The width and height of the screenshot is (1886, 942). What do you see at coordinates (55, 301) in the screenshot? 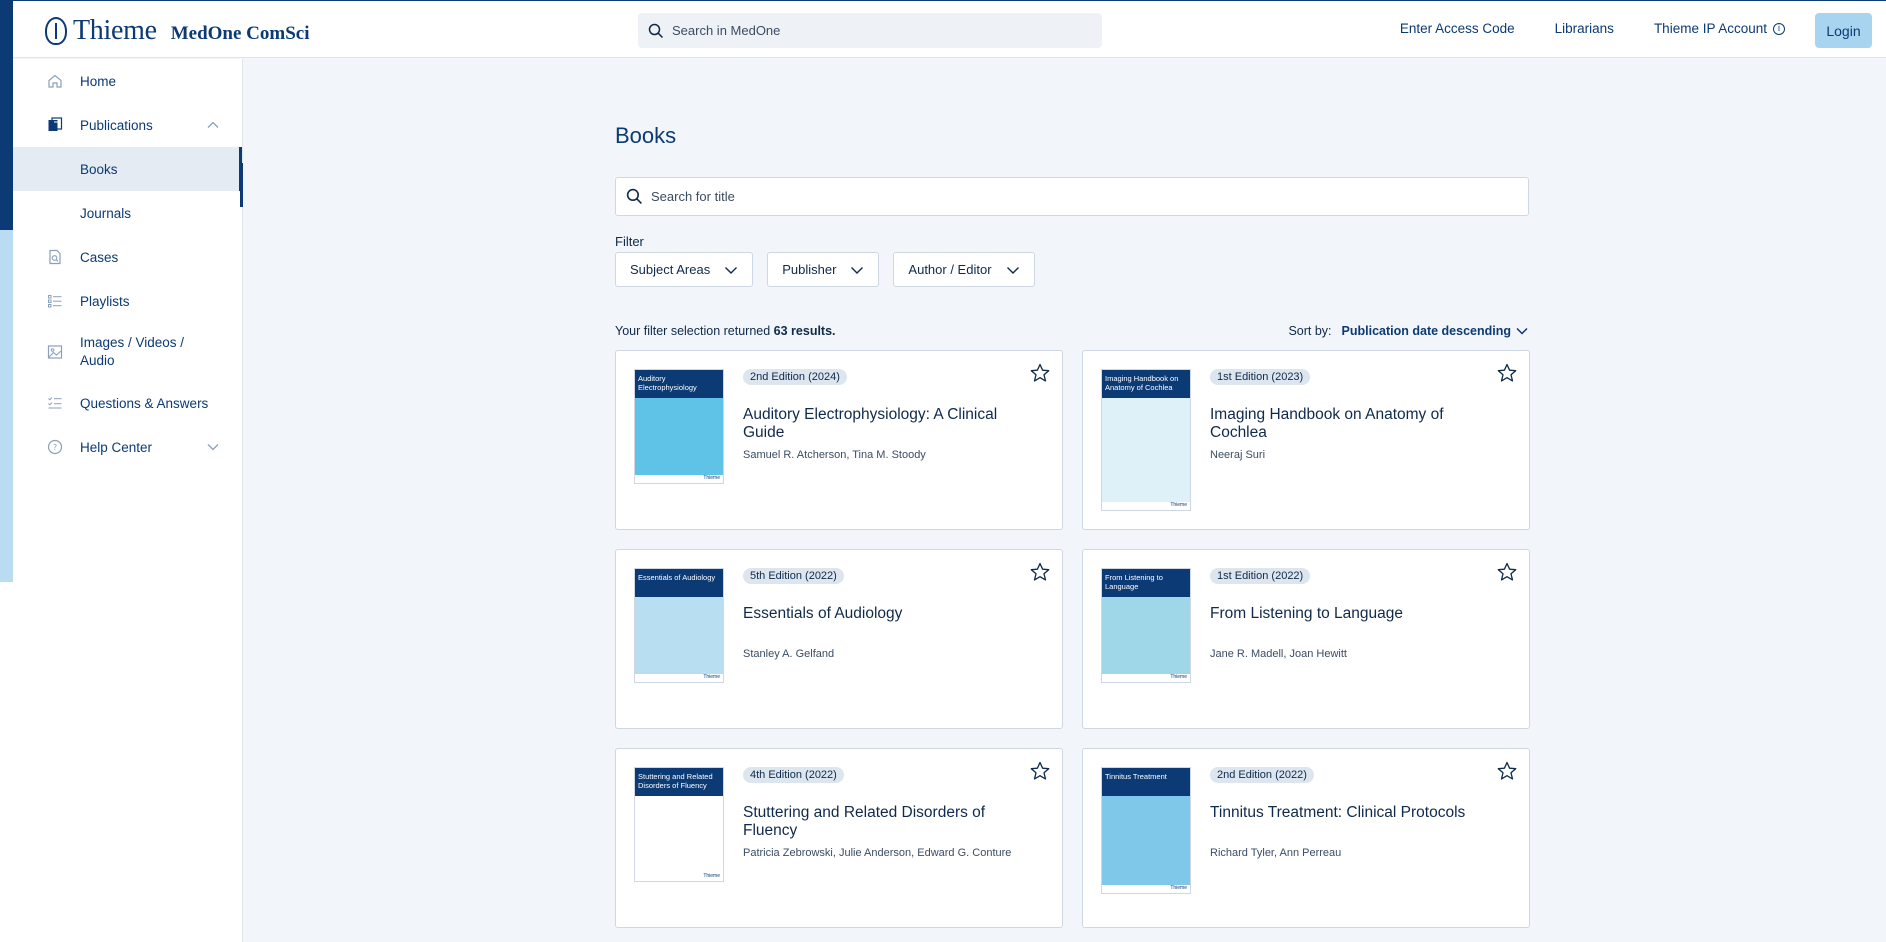
I see `playlist-icon` at bounding box center [55, 301].